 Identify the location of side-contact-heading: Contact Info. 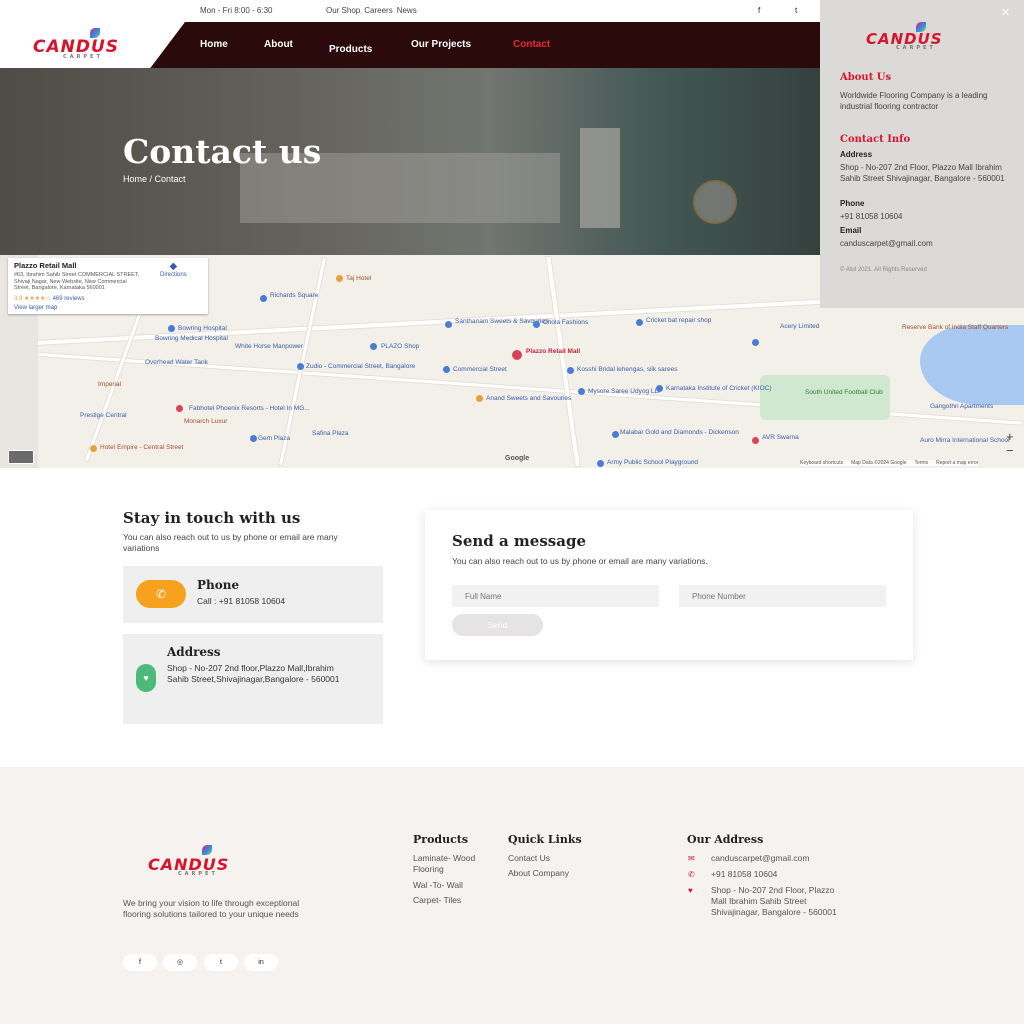
(875, 139).